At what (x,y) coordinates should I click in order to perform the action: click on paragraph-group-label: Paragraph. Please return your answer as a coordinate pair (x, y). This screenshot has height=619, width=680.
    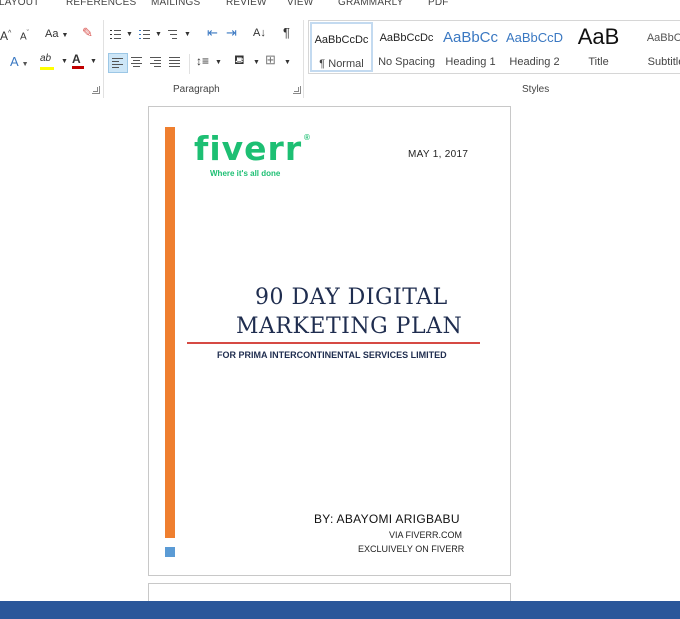
    Looking at the image, I should click on (196, 89).